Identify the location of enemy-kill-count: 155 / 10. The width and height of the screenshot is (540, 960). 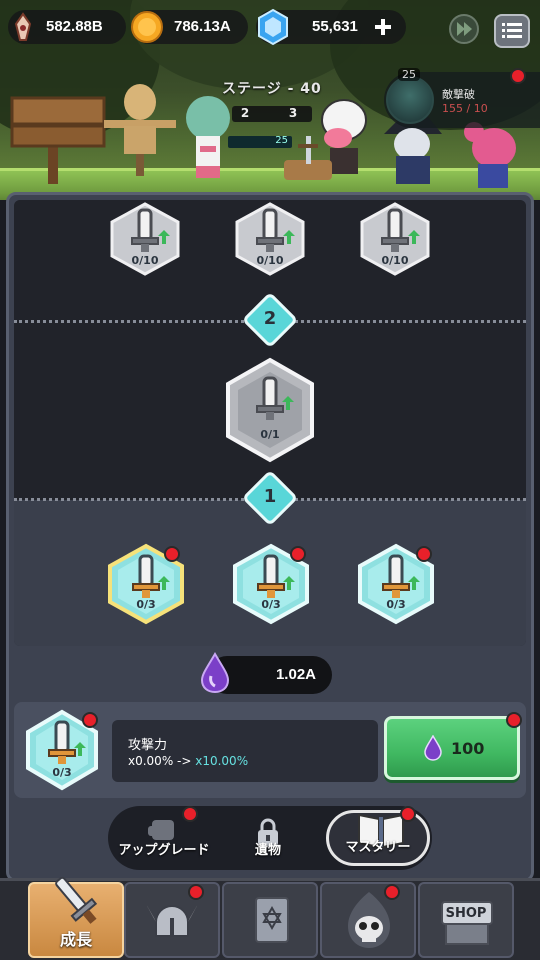
(465, 108).